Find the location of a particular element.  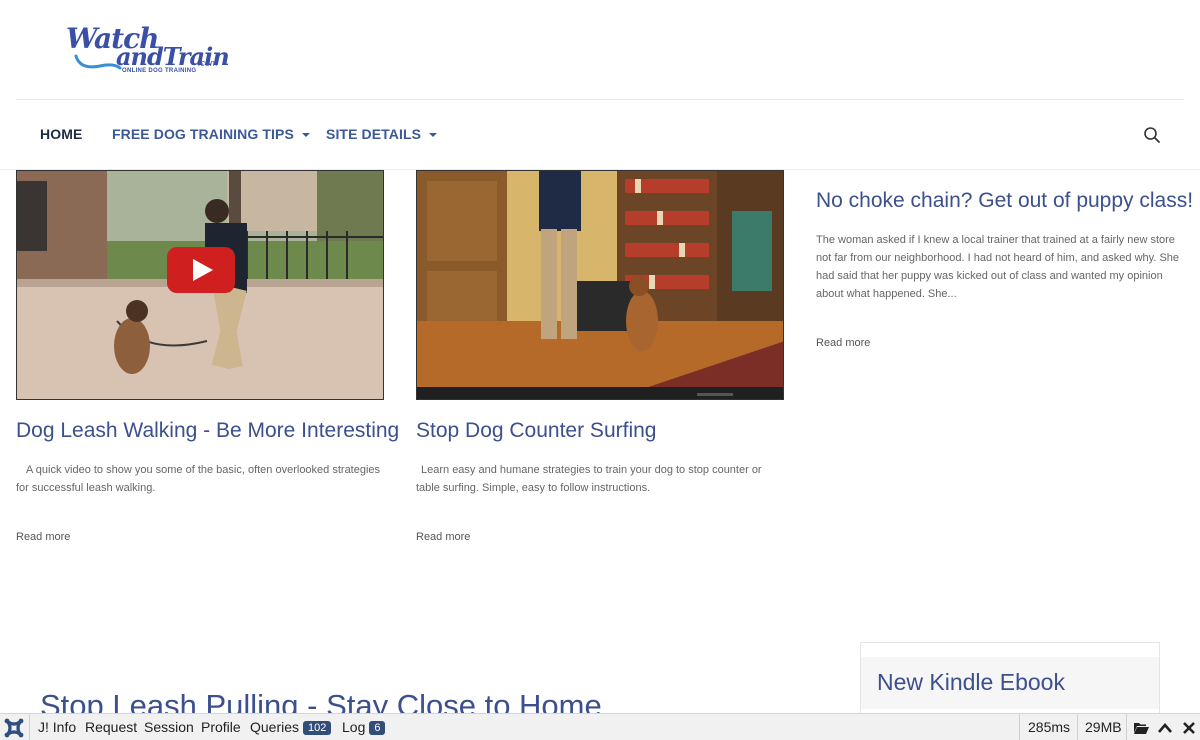

debug-item-queries: Queries 102 is located at coordinates (291, 727).